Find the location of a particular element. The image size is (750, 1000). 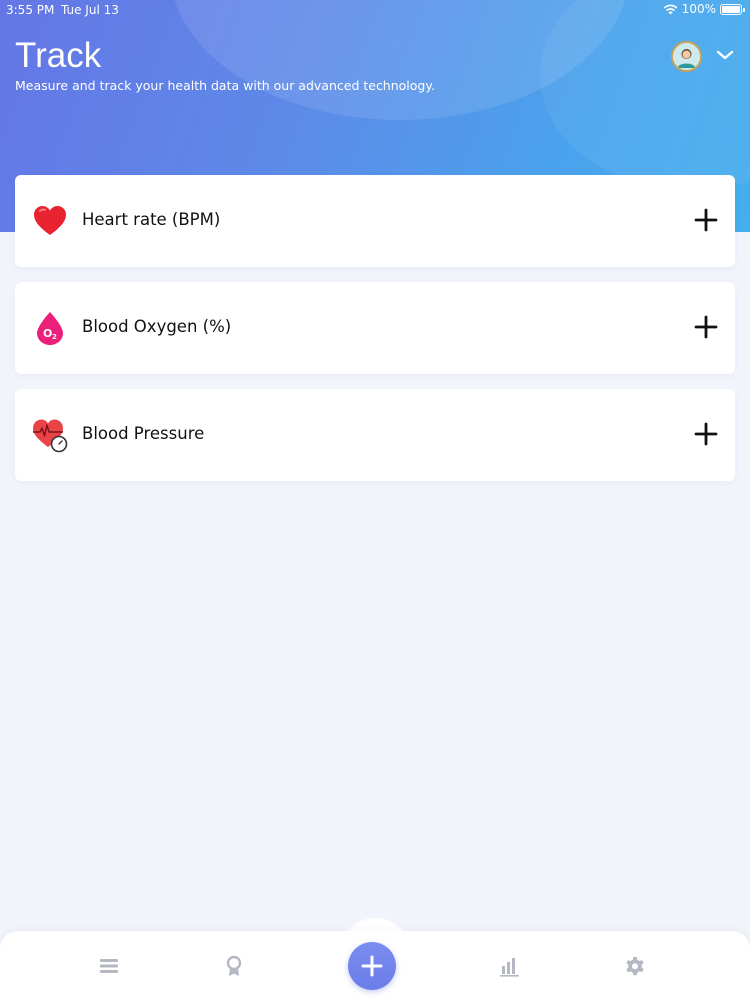

bar-chart-icon is located at coordinates (510, 966).